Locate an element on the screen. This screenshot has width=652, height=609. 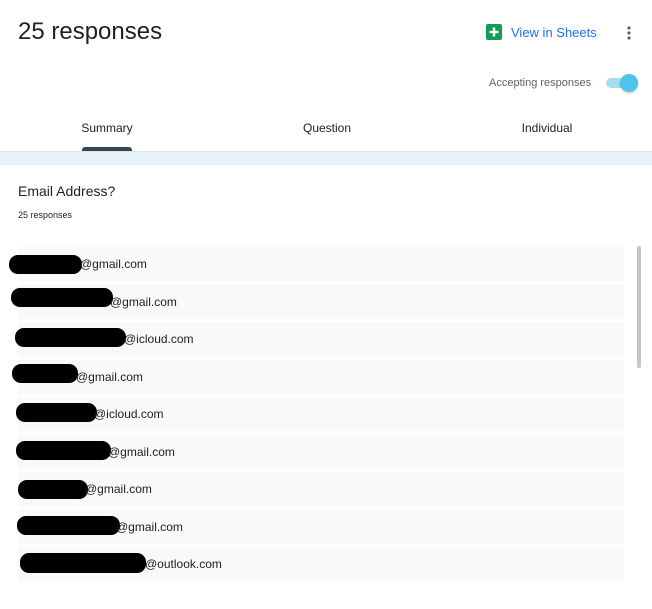
response-row: @outlook.com is located at coordinates (321, 564).